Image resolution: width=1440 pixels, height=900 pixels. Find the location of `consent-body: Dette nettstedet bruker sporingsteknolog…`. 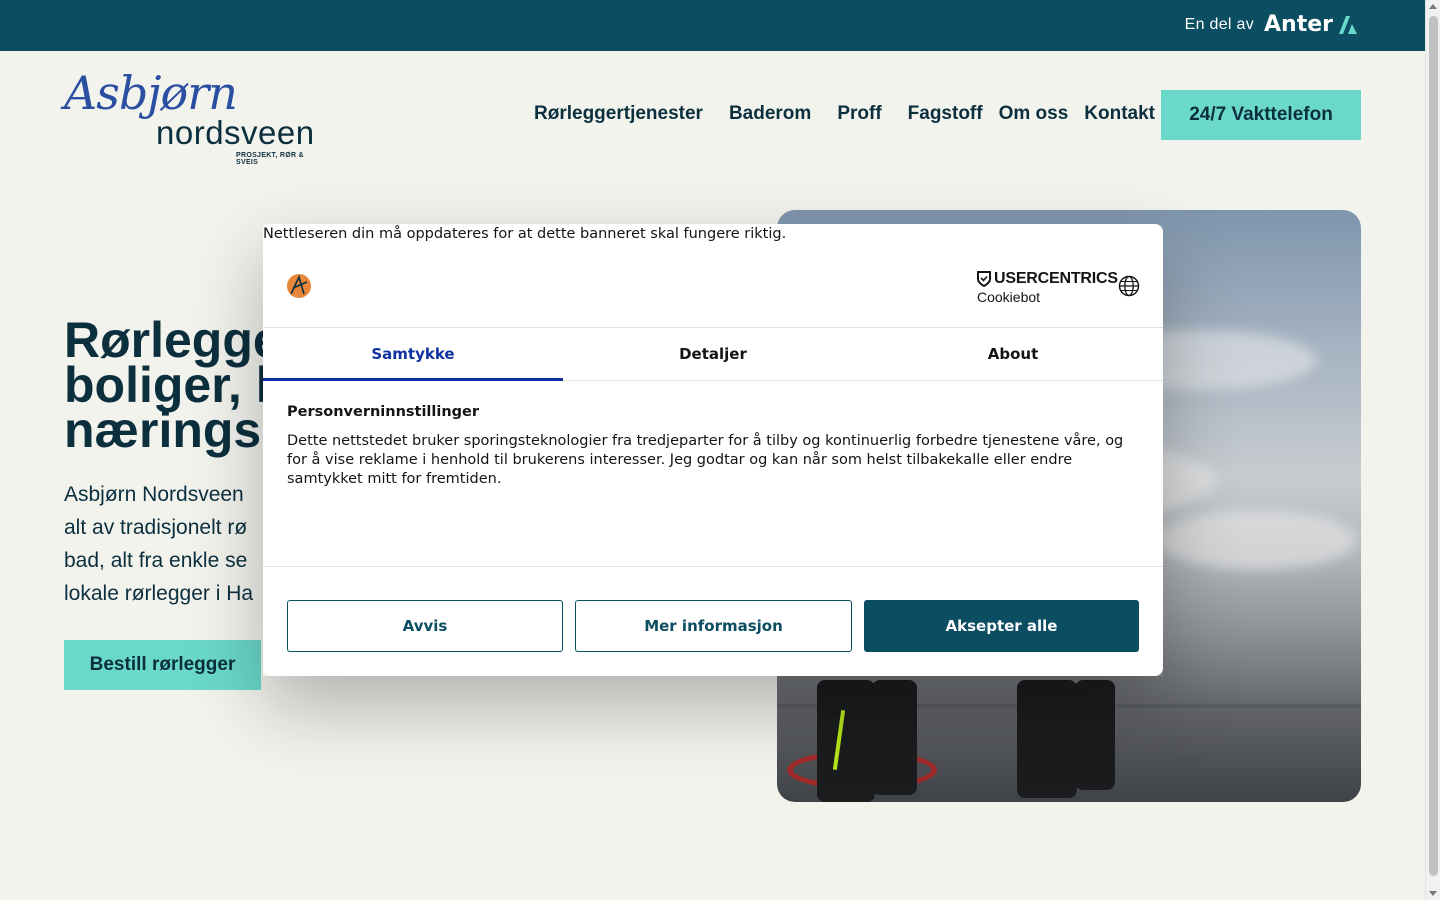

consent-body: Dette nettstedet bruker sporingsteknolog… is located at coordinates (705, 460).